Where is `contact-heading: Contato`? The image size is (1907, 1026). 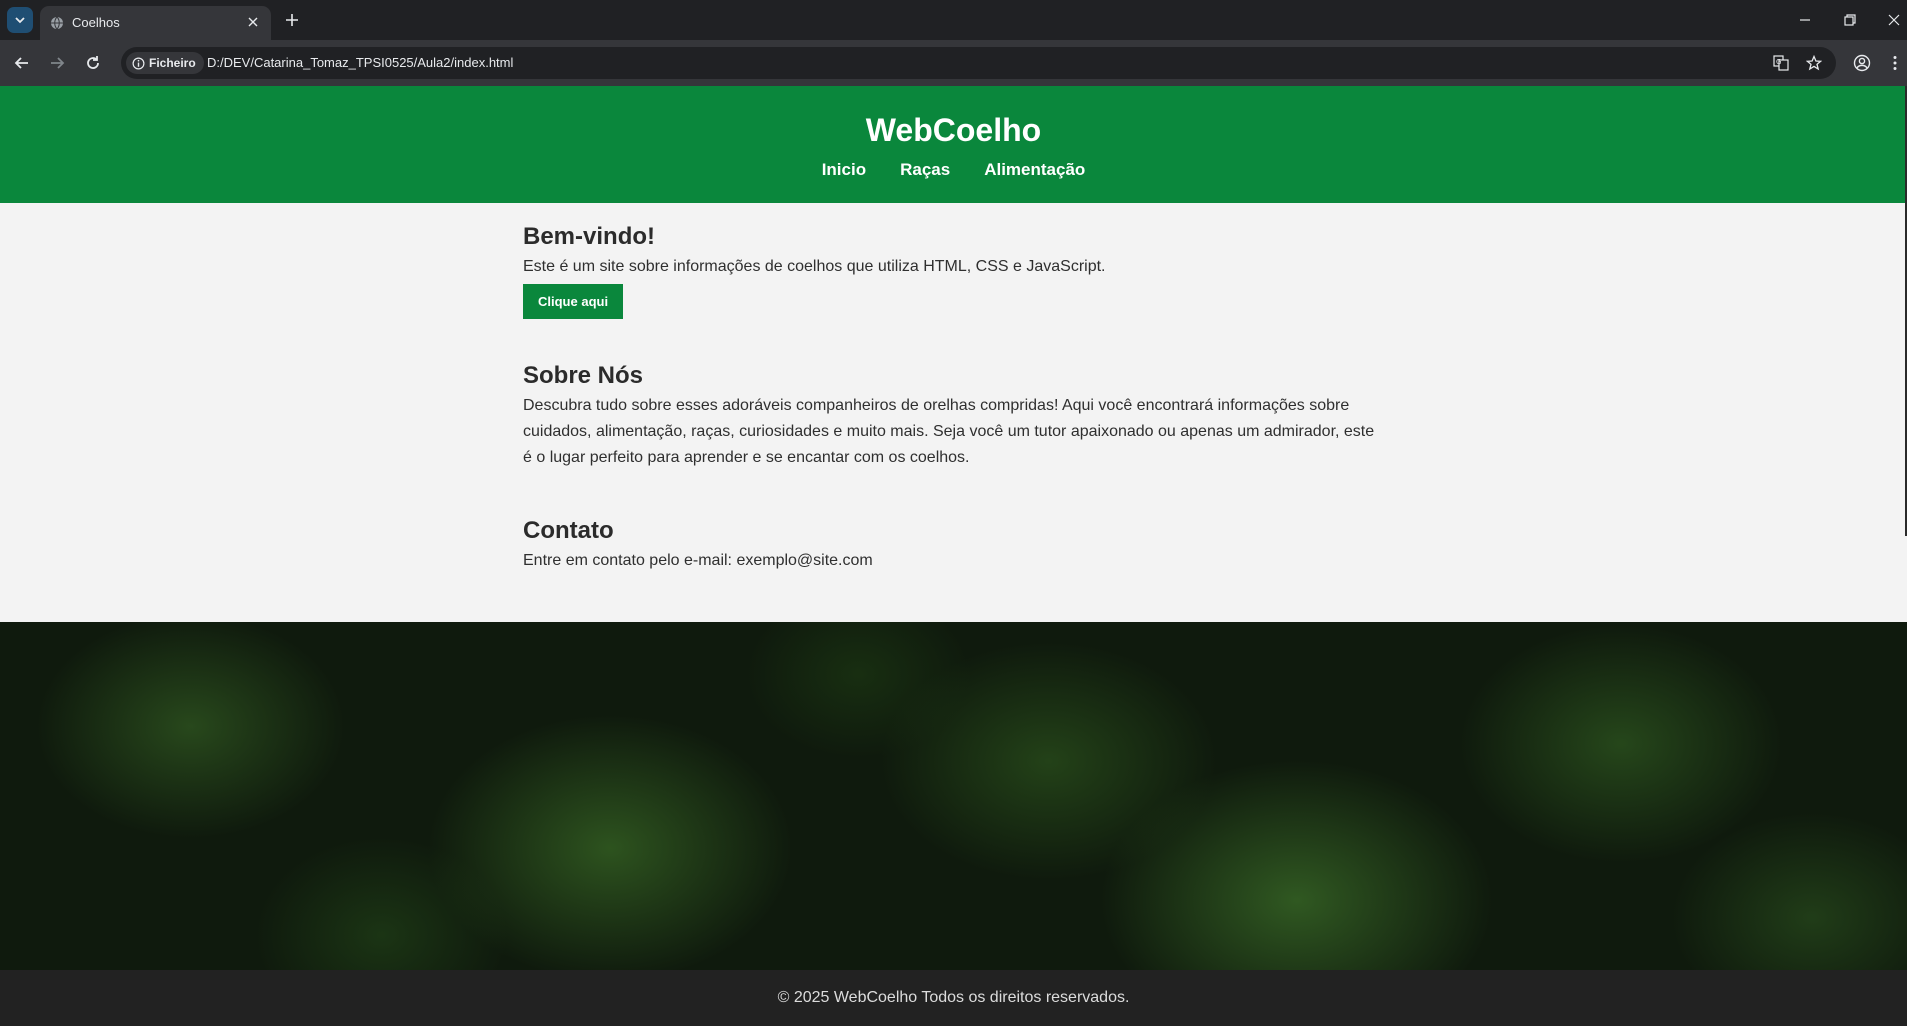
contact-heading: Contato is located at coordinates (568, 530).